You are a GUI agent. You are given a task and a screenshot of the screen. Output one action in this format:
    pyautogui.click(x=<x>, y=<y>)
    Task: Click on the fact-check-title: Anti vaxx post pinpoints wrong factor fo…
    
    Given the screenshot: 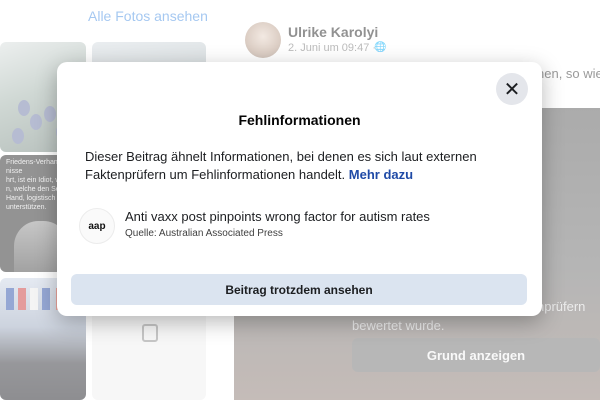 What is the action you would take?
    pyautogui.click(x=277, y=216)
    